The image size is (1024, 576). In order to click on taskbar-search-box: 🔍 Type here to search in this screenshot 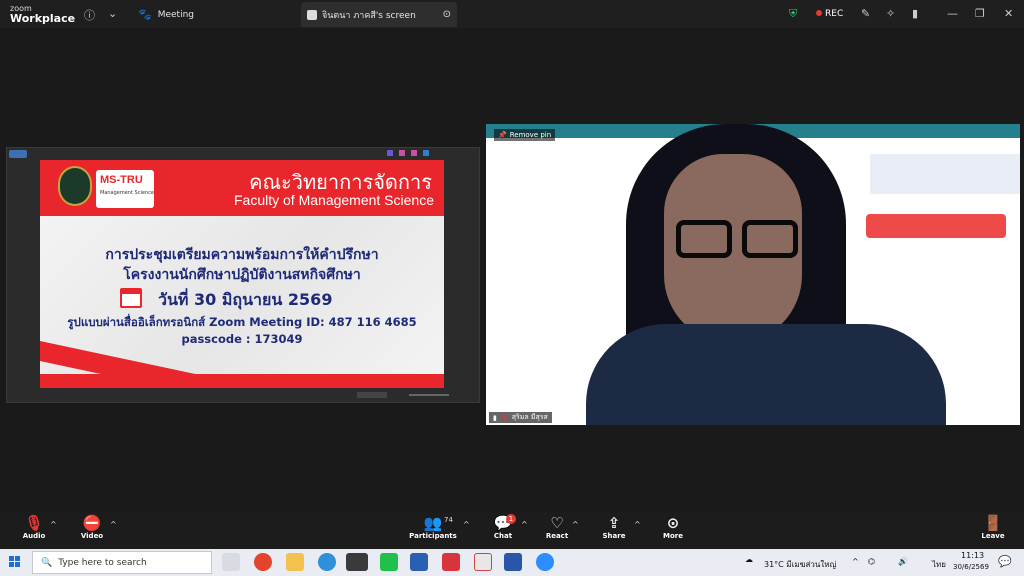, I will do `click(122, 562)`.